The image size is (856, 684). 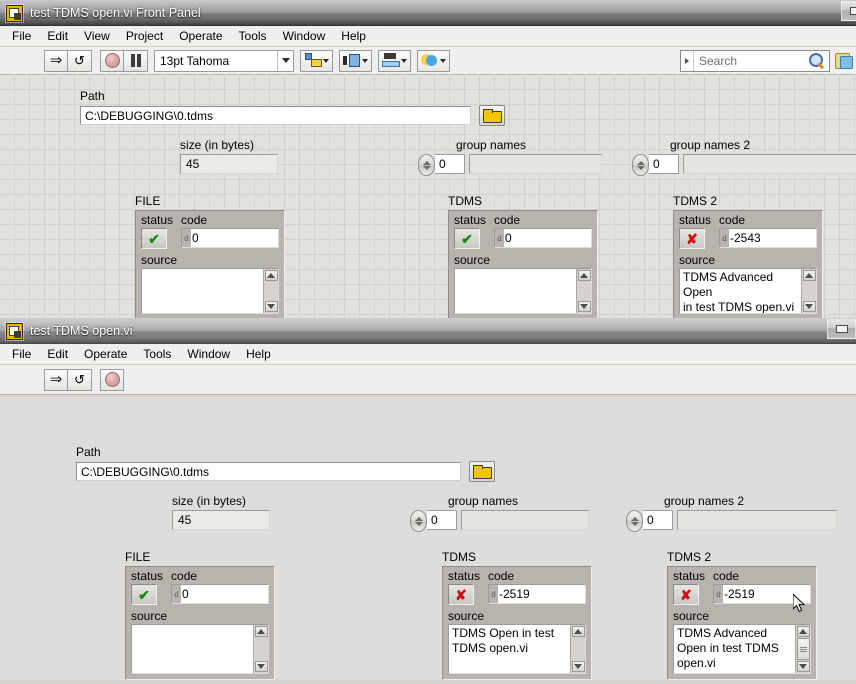 I want to click on code-group: code d 0, so click(x=543, y=231).